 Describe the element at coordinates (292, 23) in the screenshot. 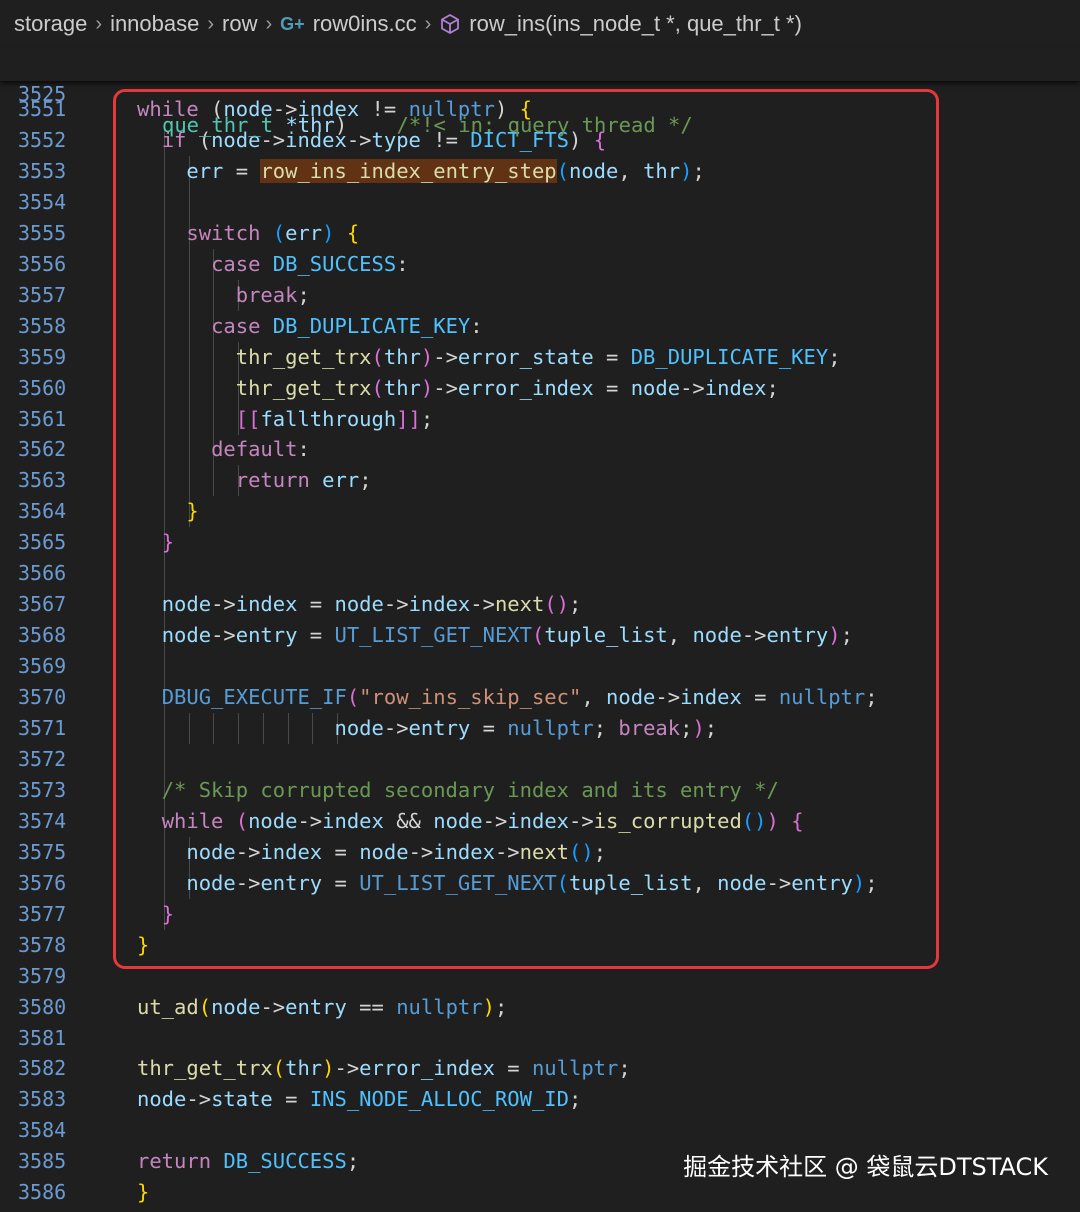

I see `cpp-file-icon: G+` at that location.